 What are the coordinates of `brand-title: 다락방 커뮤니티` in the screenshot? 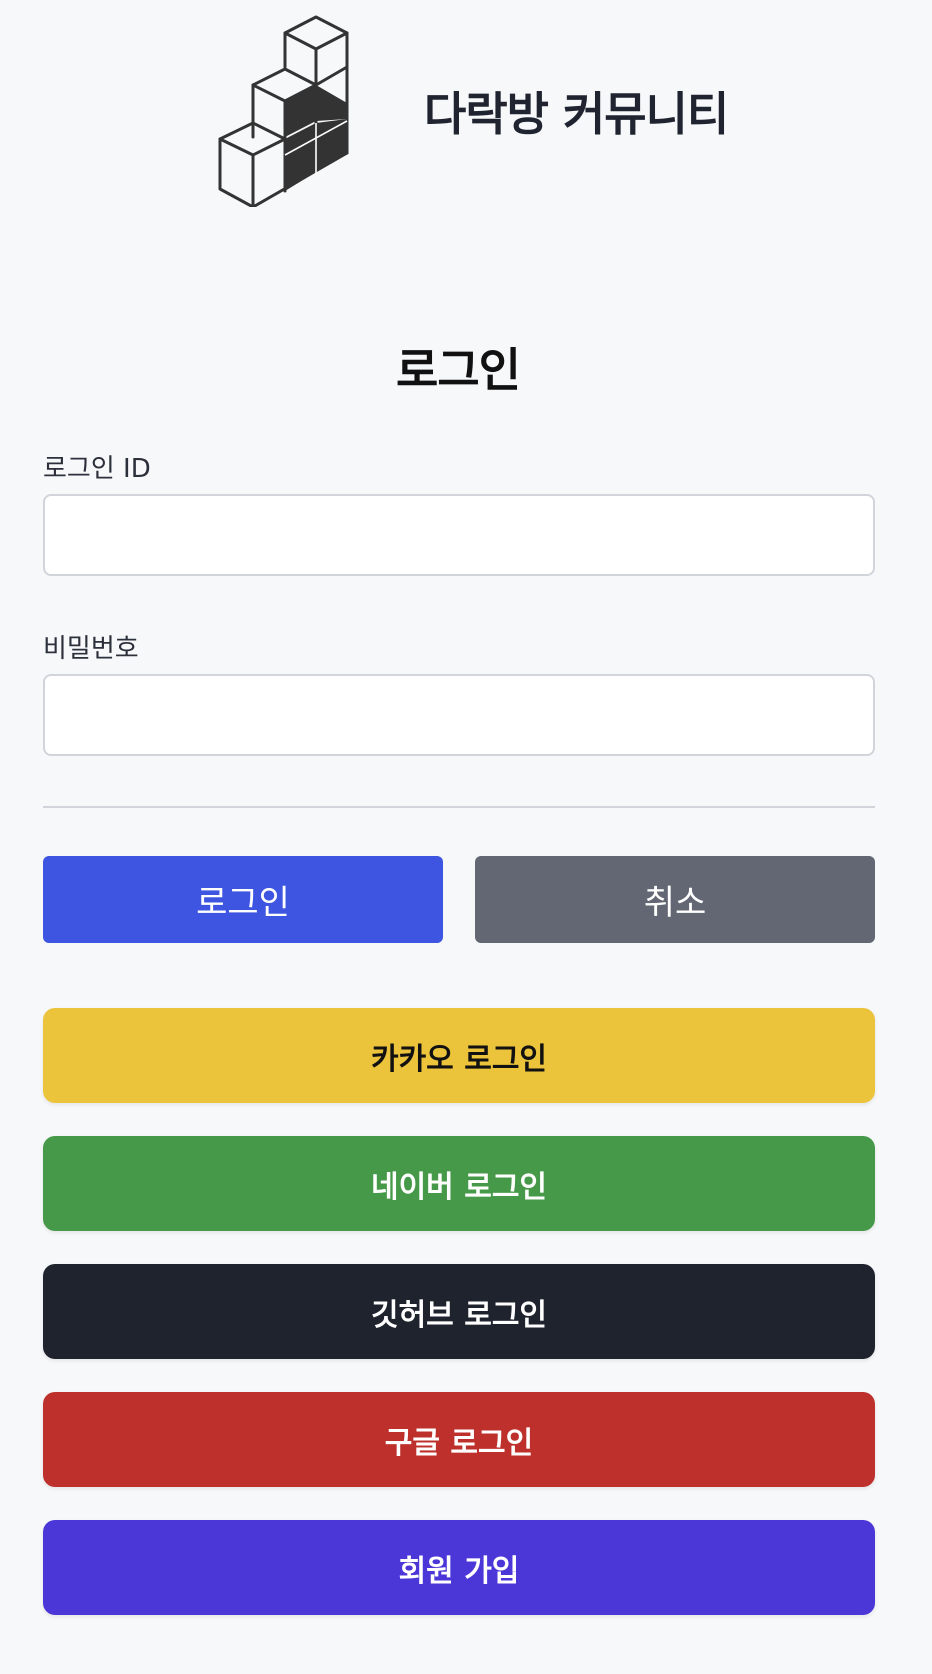 It's located at (576, 114).